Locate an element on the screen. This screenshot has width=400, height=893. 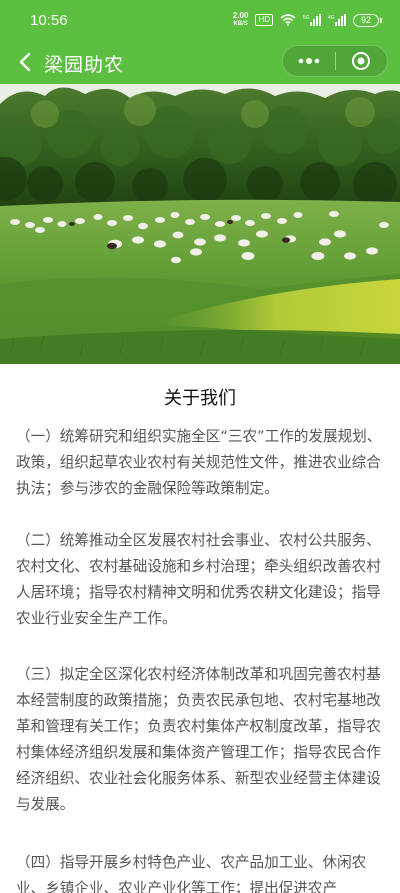
status-bar: 10:56 2.00 KB/S HD 5G 4G 92 is located at coordinates (200, 20).